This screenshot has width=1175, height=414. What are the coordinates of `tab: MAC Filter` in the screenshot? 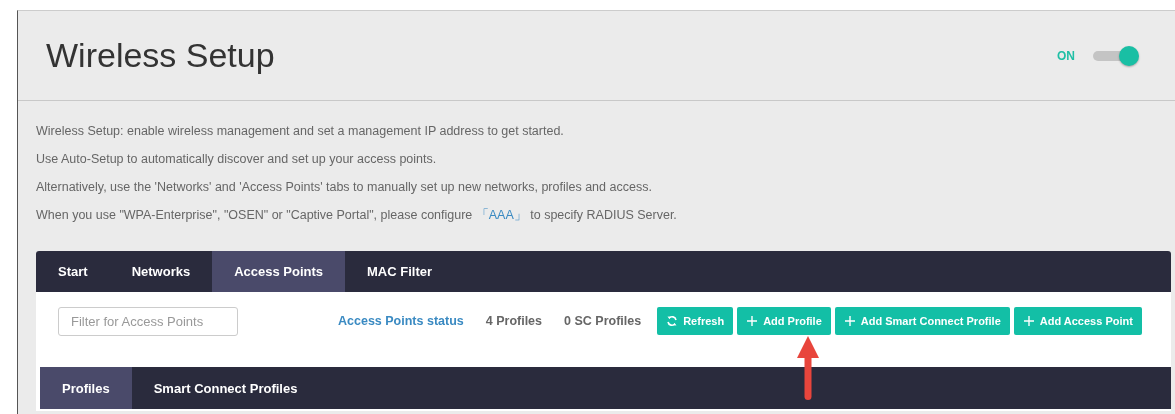 It's located at (400, 271).